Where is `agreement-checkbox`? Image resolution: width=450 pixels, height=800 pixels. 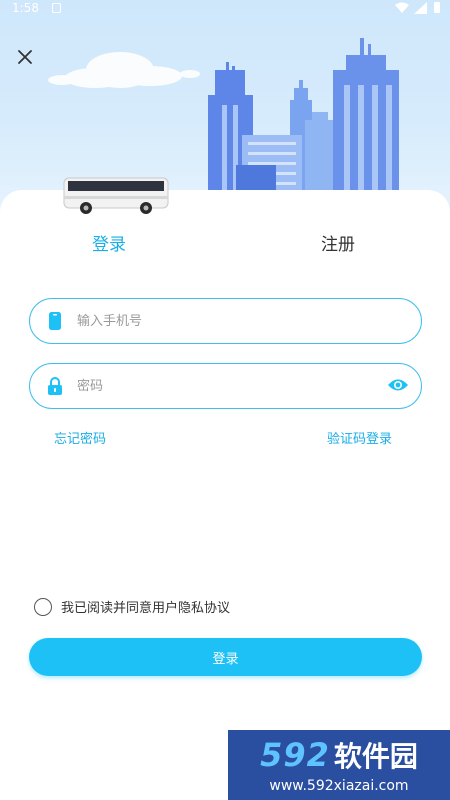 agreement-checkbox is located at coordinates (43, 606).